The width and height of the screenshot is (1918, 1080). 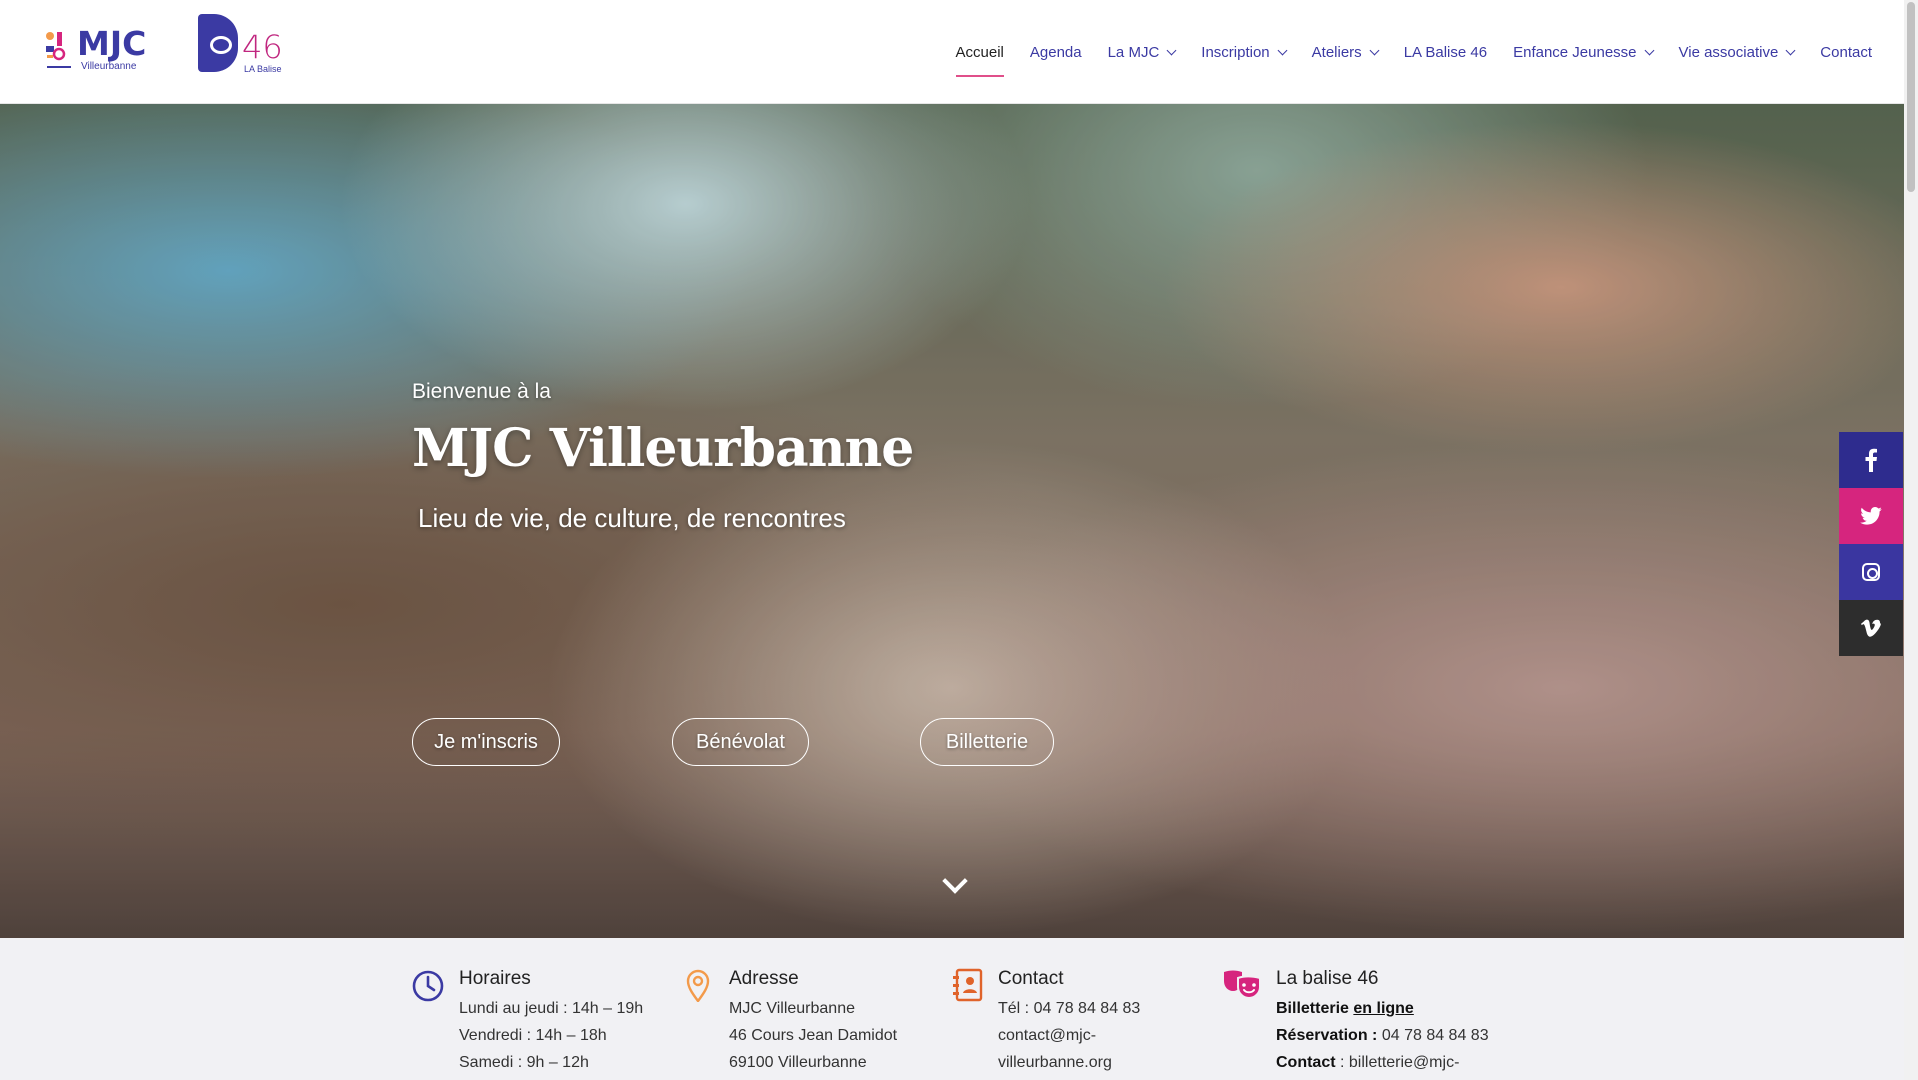 I want to click on balise-b-mark, so click(x=218, y=43).